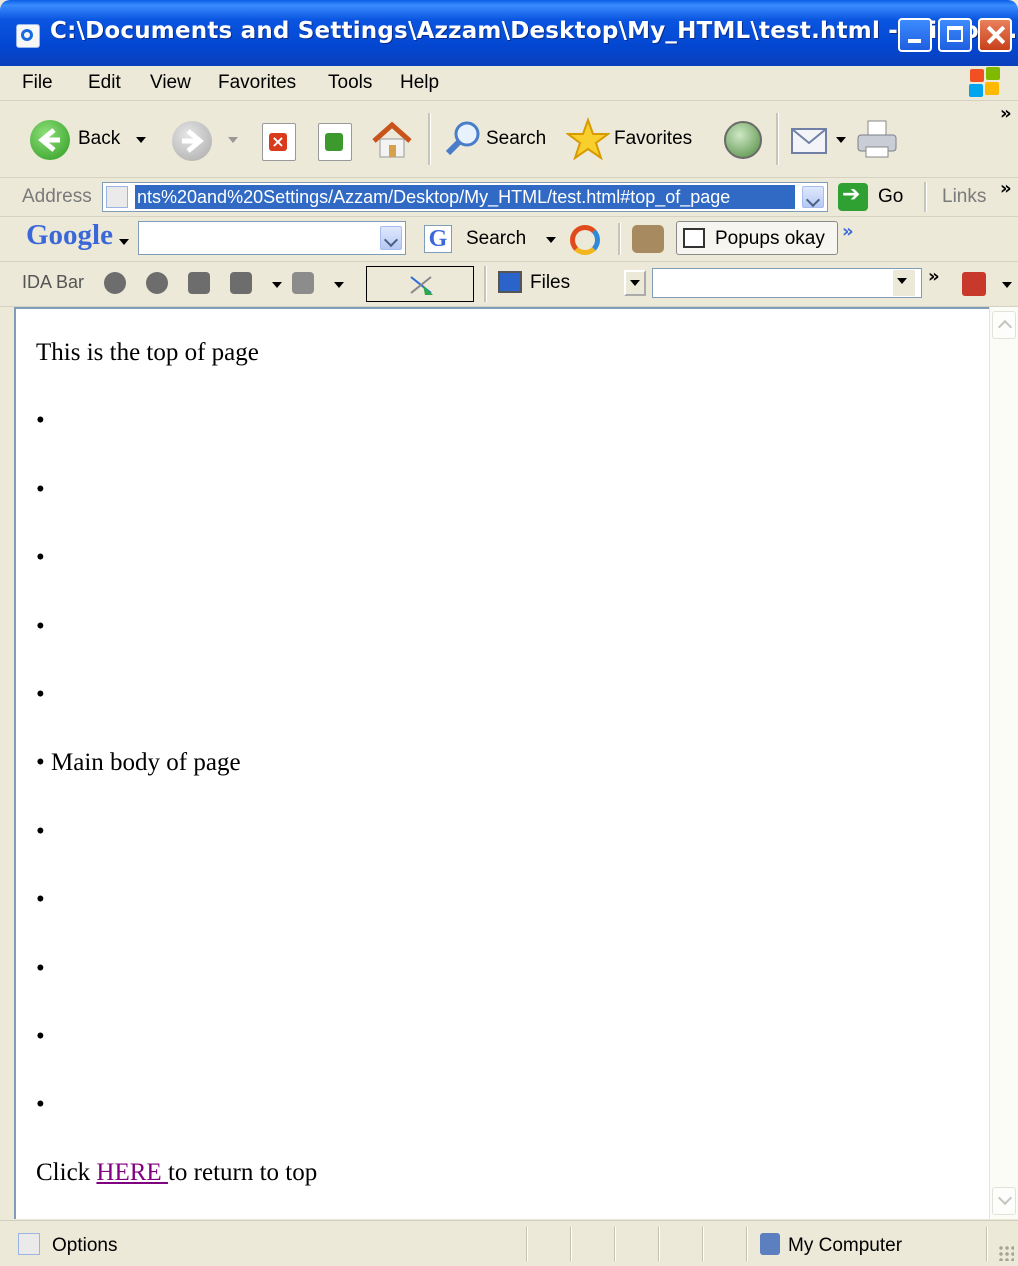 Image resolution: width=1018 pixels, height=1266 pixels. I want to click on favorites-star-icon, so click(588, 139).